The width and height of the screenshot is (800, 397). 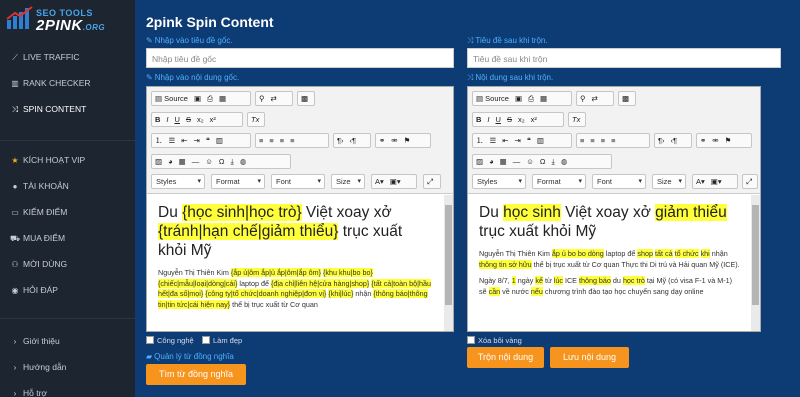 What do you see at coordinates (543, 98) in the screenshot?
I see `template-icon: ▦` at bounding box center [543, 98].